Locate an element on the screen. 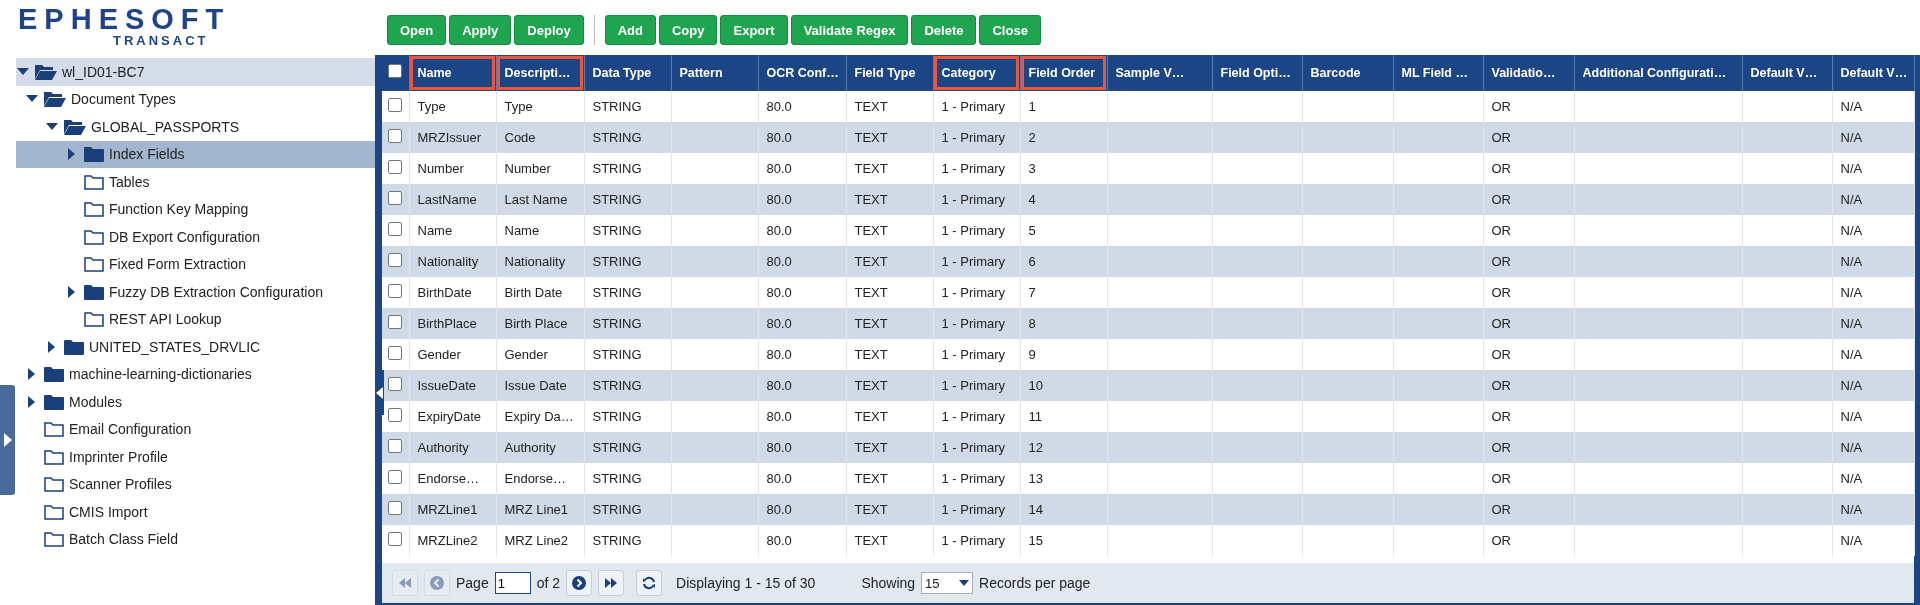 The width and height of the screenshot is (1920, 605). tree-item: wl_ID01-BC7 is located at coordinates (195, 72).